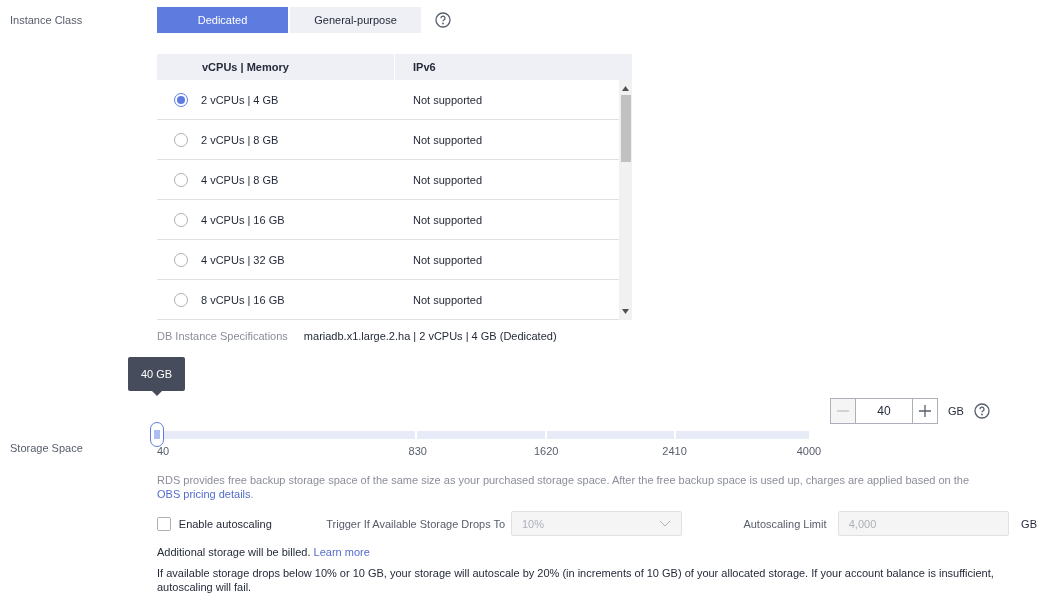  Describe the element at coordinates (47, 448) in the screenshot. I see `field-label: Storage Space` at that location.